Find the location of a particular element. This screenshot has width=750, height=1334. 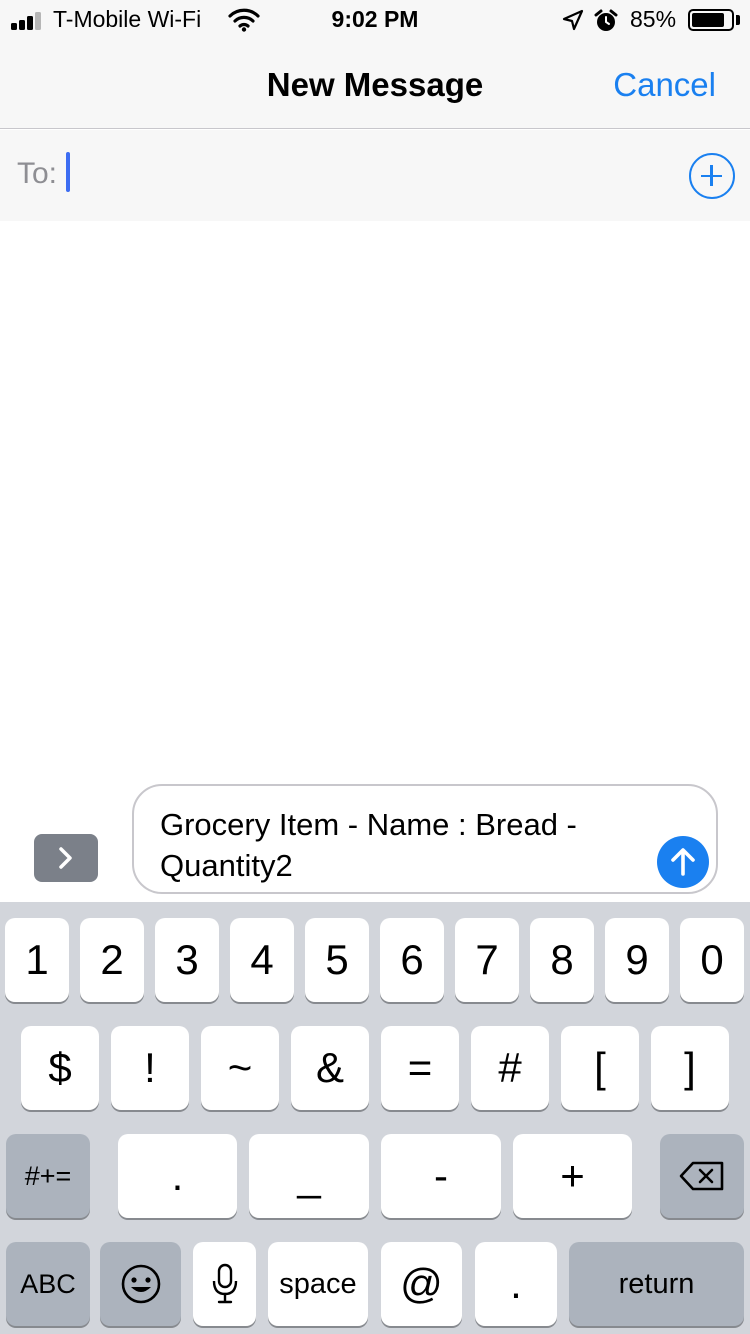

key-period: . is located at coordinates (177, 1176).